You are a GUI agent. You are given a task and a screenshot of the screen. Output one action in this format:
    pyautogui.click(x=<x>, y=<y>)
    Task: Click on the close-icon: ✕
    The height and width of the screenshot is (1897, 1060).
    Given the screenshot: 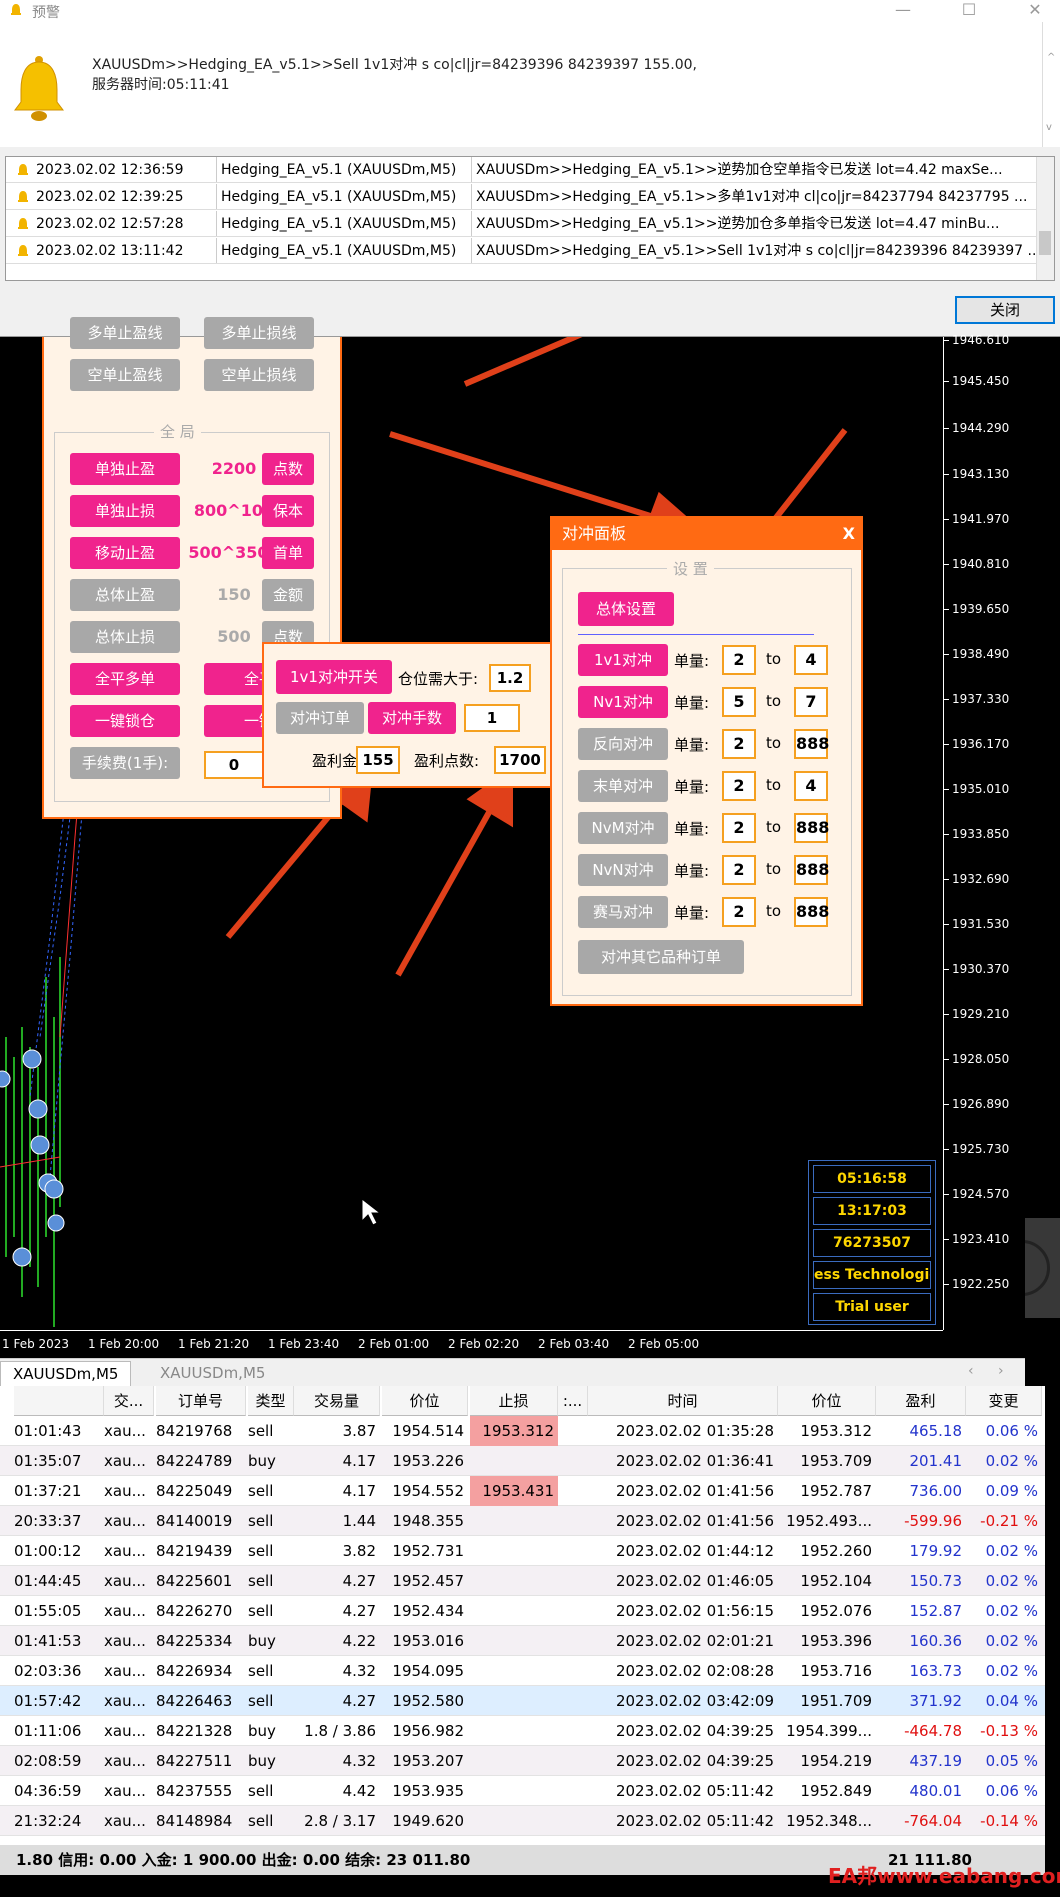 What is the action you would take?
    pyautogui.click(x=1035, y=11)
    